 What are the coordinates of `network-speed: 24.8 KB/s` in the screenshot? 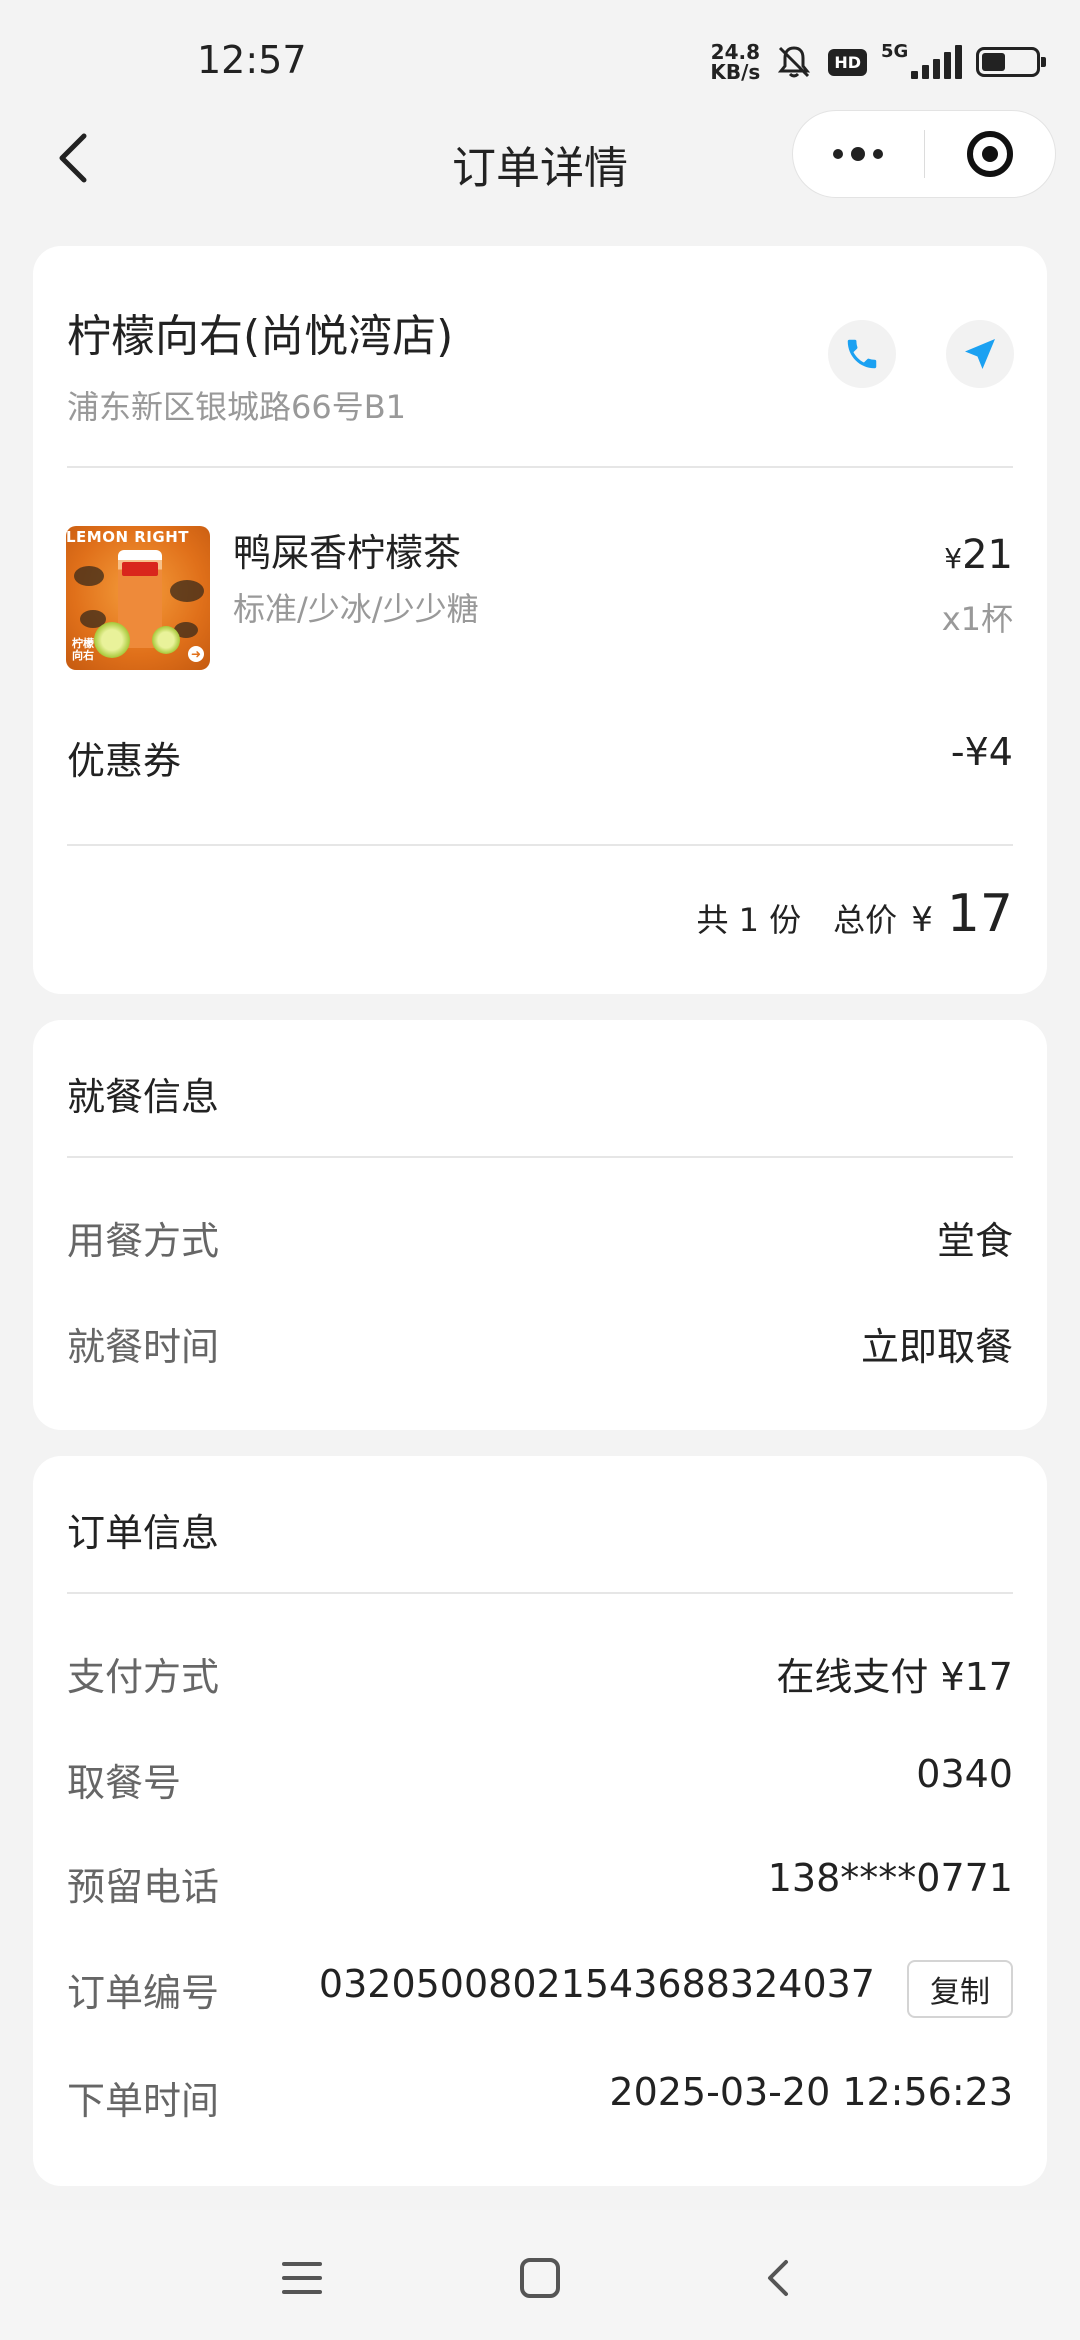 It's located at (735, 62).